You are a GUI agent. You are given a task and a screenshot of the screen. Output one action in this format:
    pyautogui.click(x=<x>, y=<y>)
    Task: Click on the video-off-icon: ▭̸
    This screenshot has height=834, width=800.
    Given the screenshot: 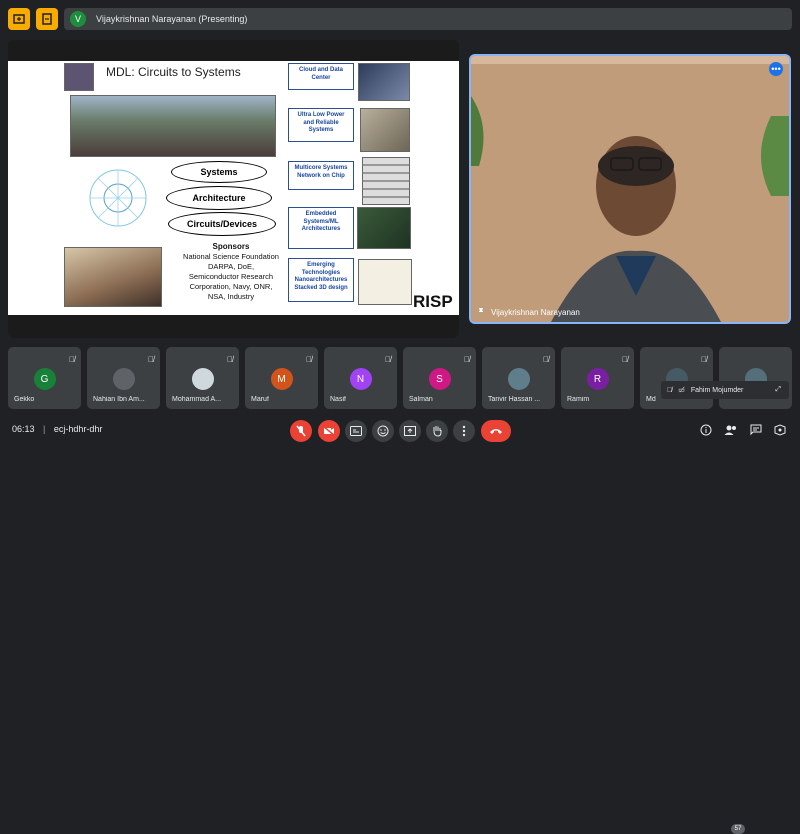 What is the action you would take?
    pyautogui.click(x=681, y=390)
    